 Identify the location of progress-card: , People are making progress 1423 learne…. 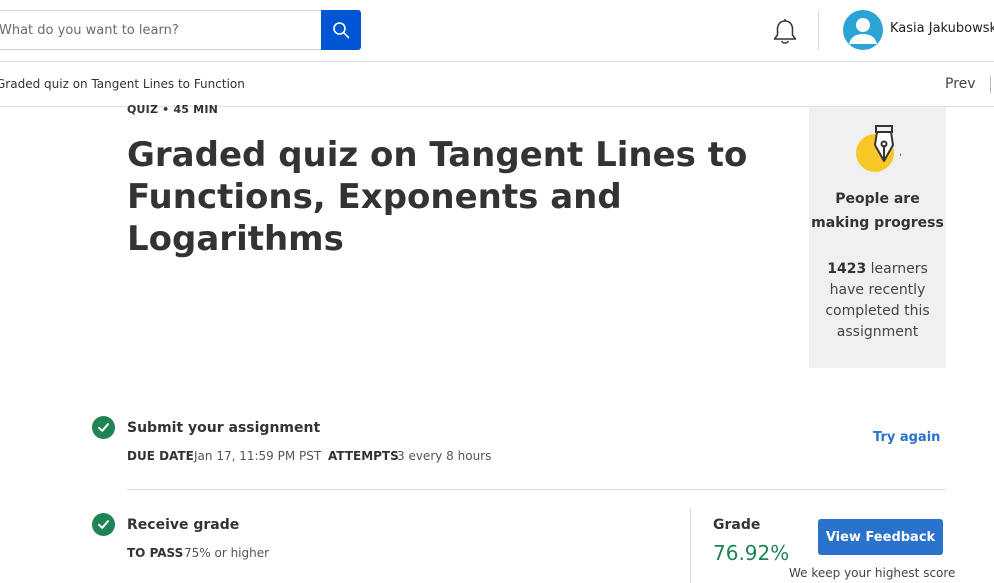
(877, 237).